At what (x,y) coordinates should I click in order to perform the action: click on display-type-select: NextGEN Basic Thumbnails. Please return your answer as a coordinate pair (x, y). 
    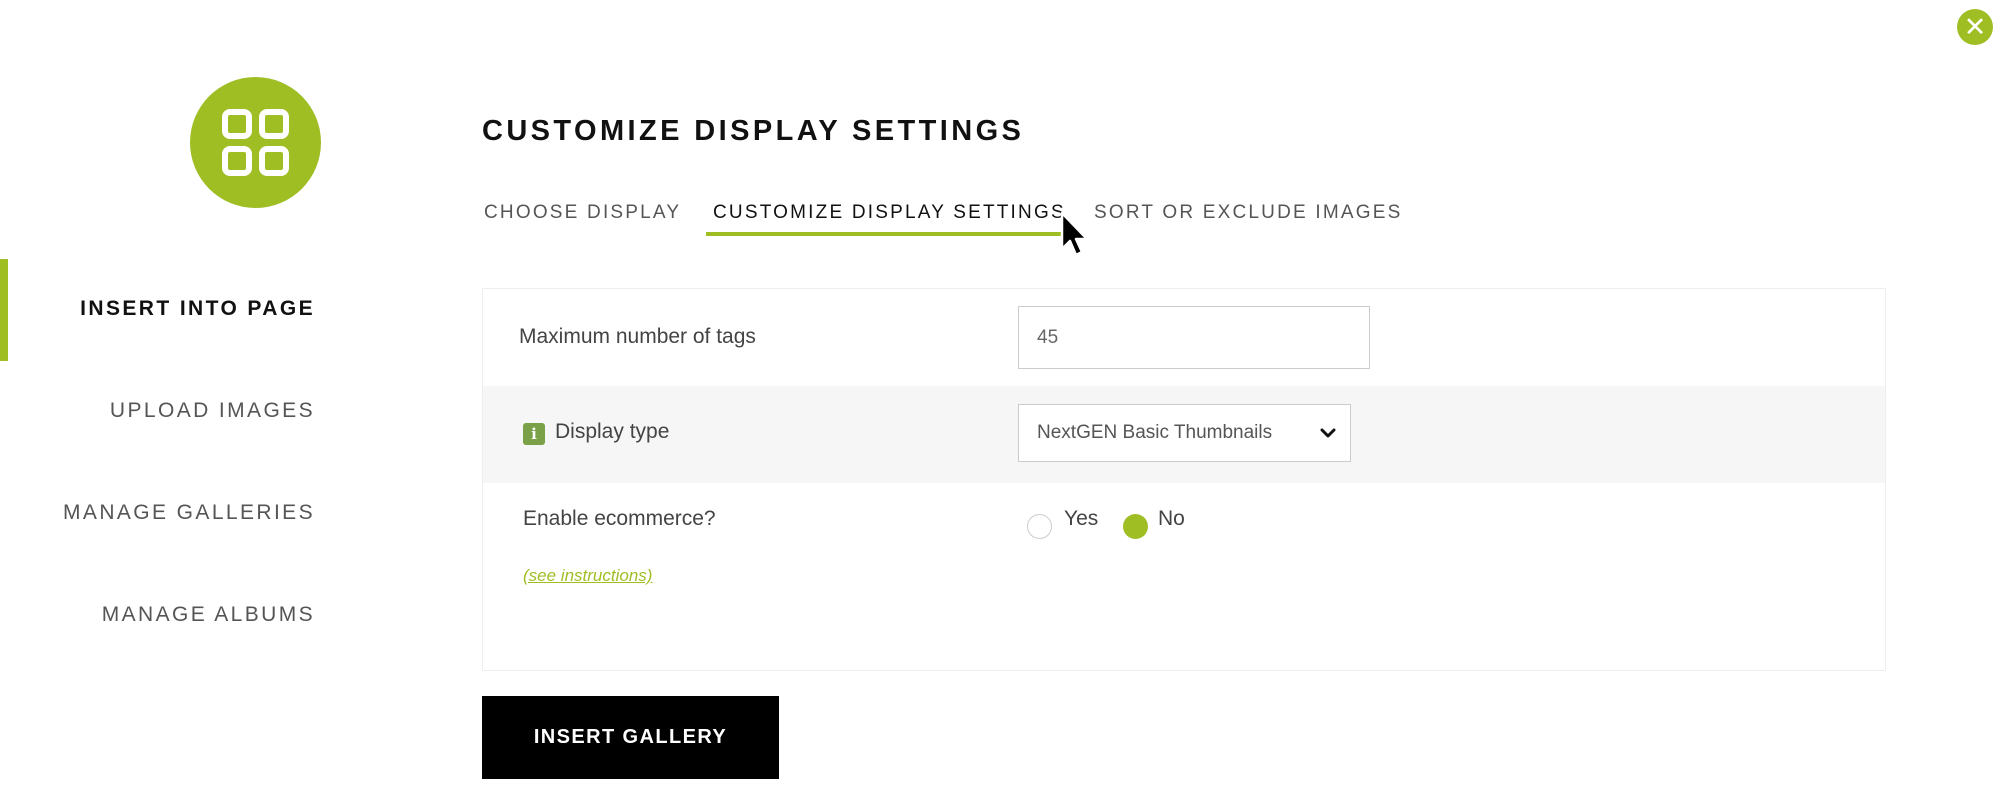
    Looking at the image, I should click on (1184, 433).